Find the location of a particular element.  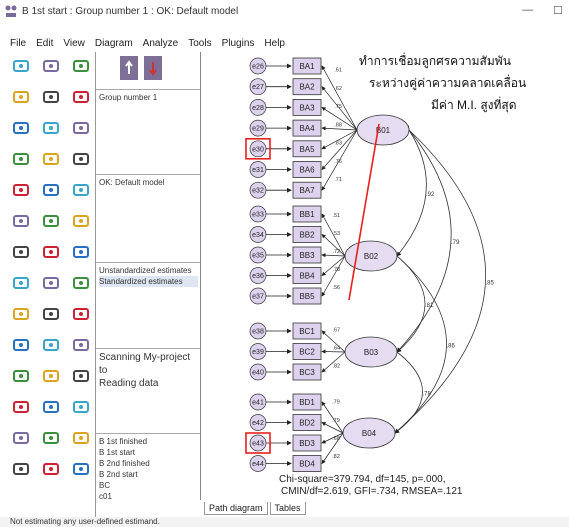

error-label: e33 is located at coordinates (258, 215).